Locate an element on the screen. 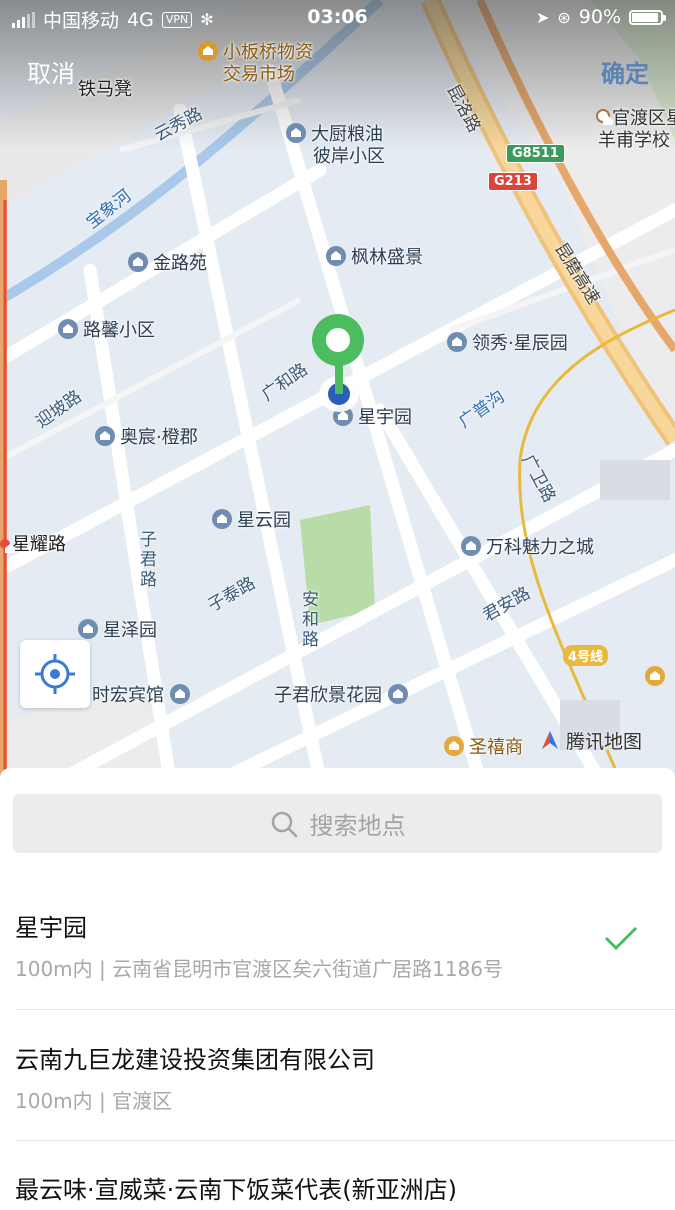 Image resolution: width=675 pixels, height=1210 pixels. map-label: 领秀·星辰园 is located at coordinates (507, 342).